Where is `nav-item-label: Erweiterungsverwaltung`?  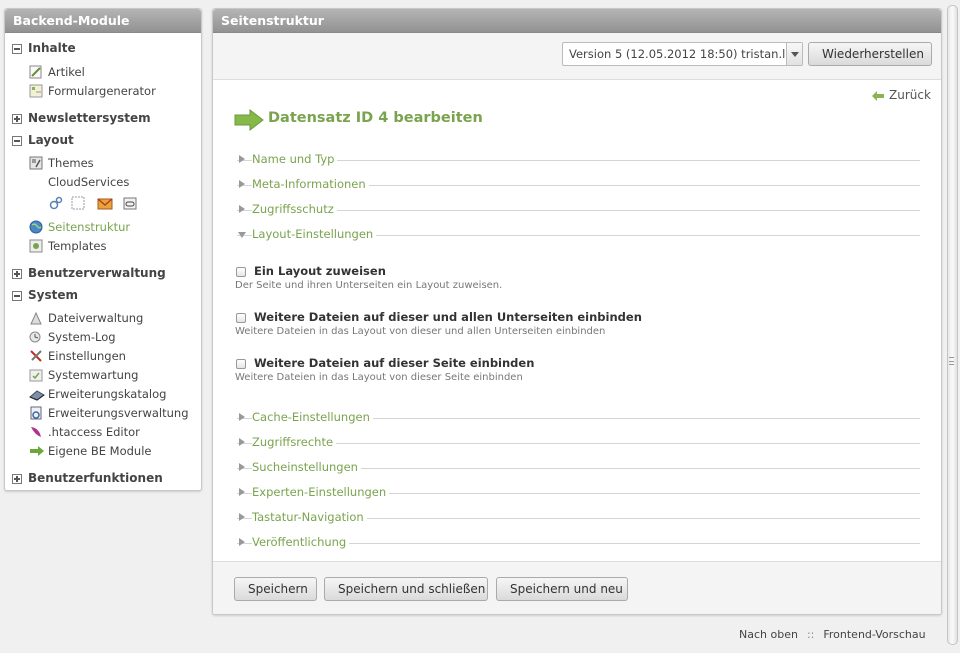
nav-item-label: Erweiterungsverwaltung is located at coordinates (118, 413).